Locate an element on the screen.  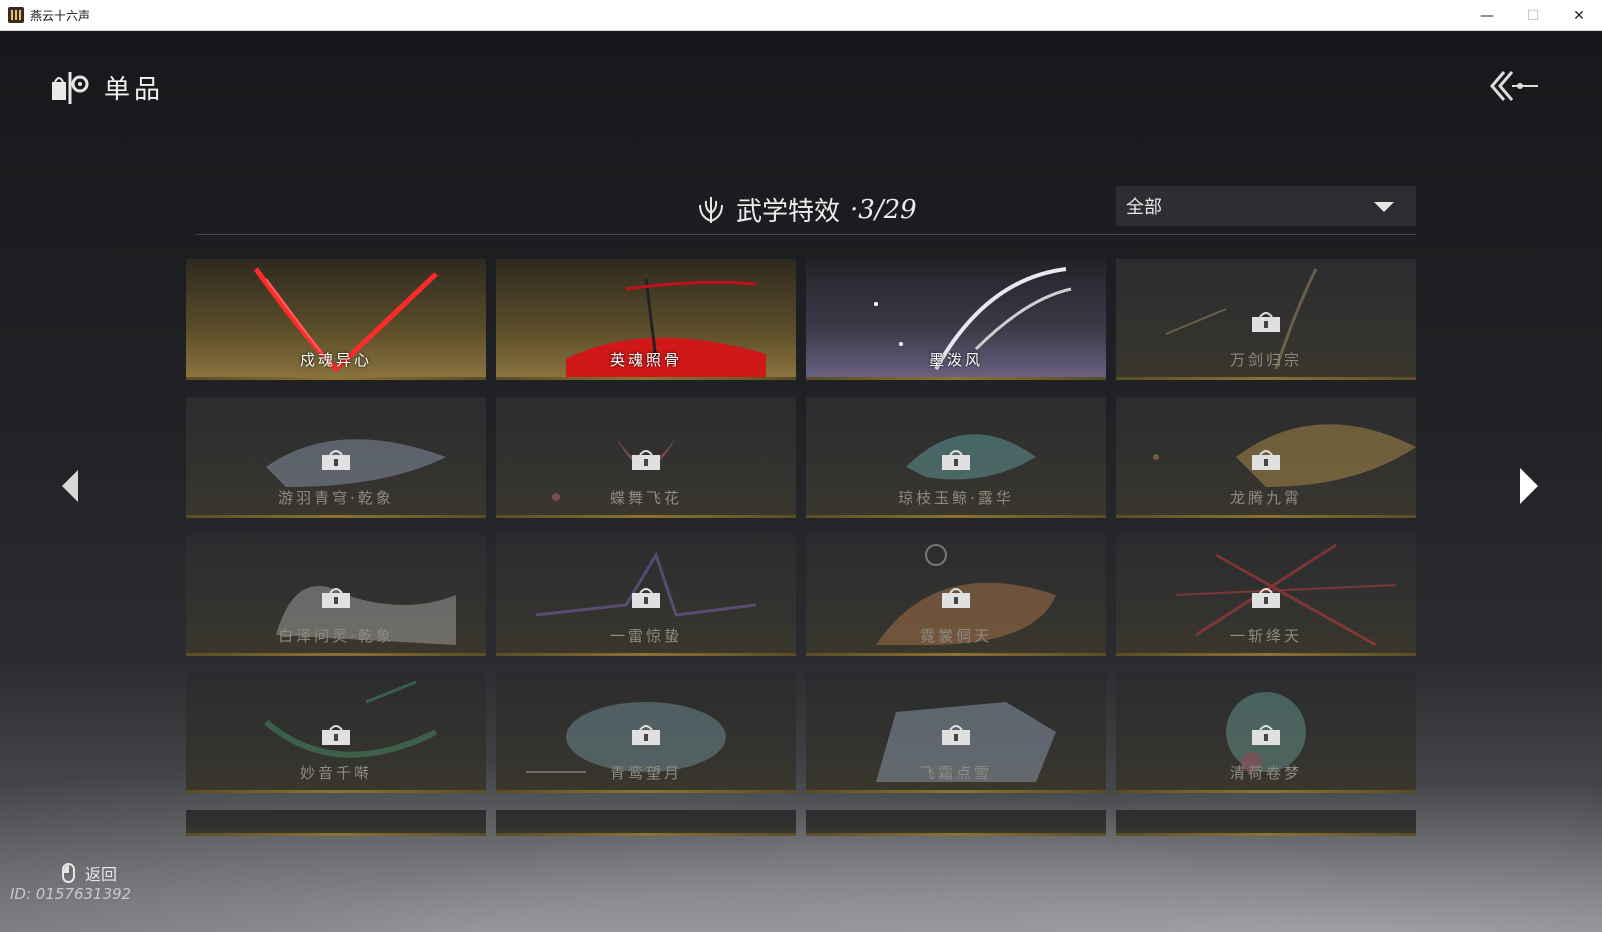
section-title-text: 武学特效 is located at coordinates (788, 212).